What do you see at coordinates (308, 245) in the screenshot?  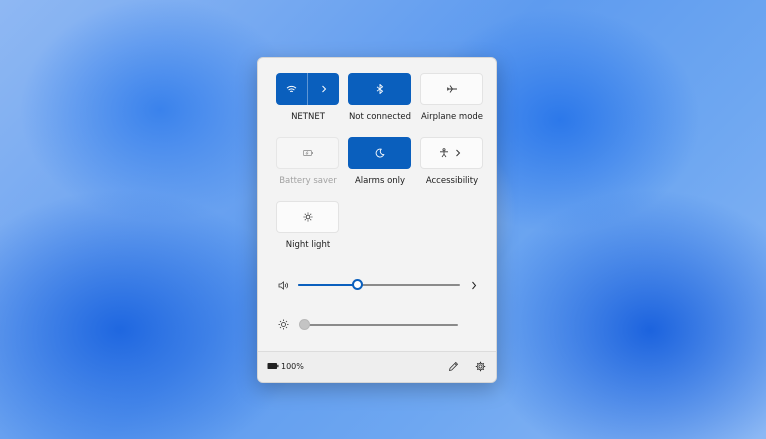 I see `night-light-label: Night light` at bounding box center [308, 245].